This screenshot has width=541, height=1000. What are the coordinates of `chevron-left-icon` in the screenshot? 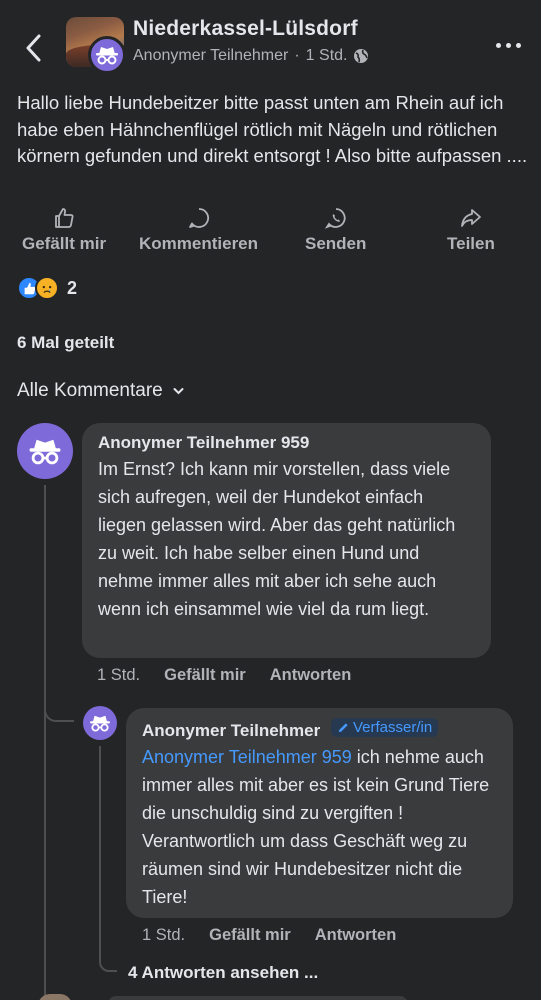 It's located at (33, 48).